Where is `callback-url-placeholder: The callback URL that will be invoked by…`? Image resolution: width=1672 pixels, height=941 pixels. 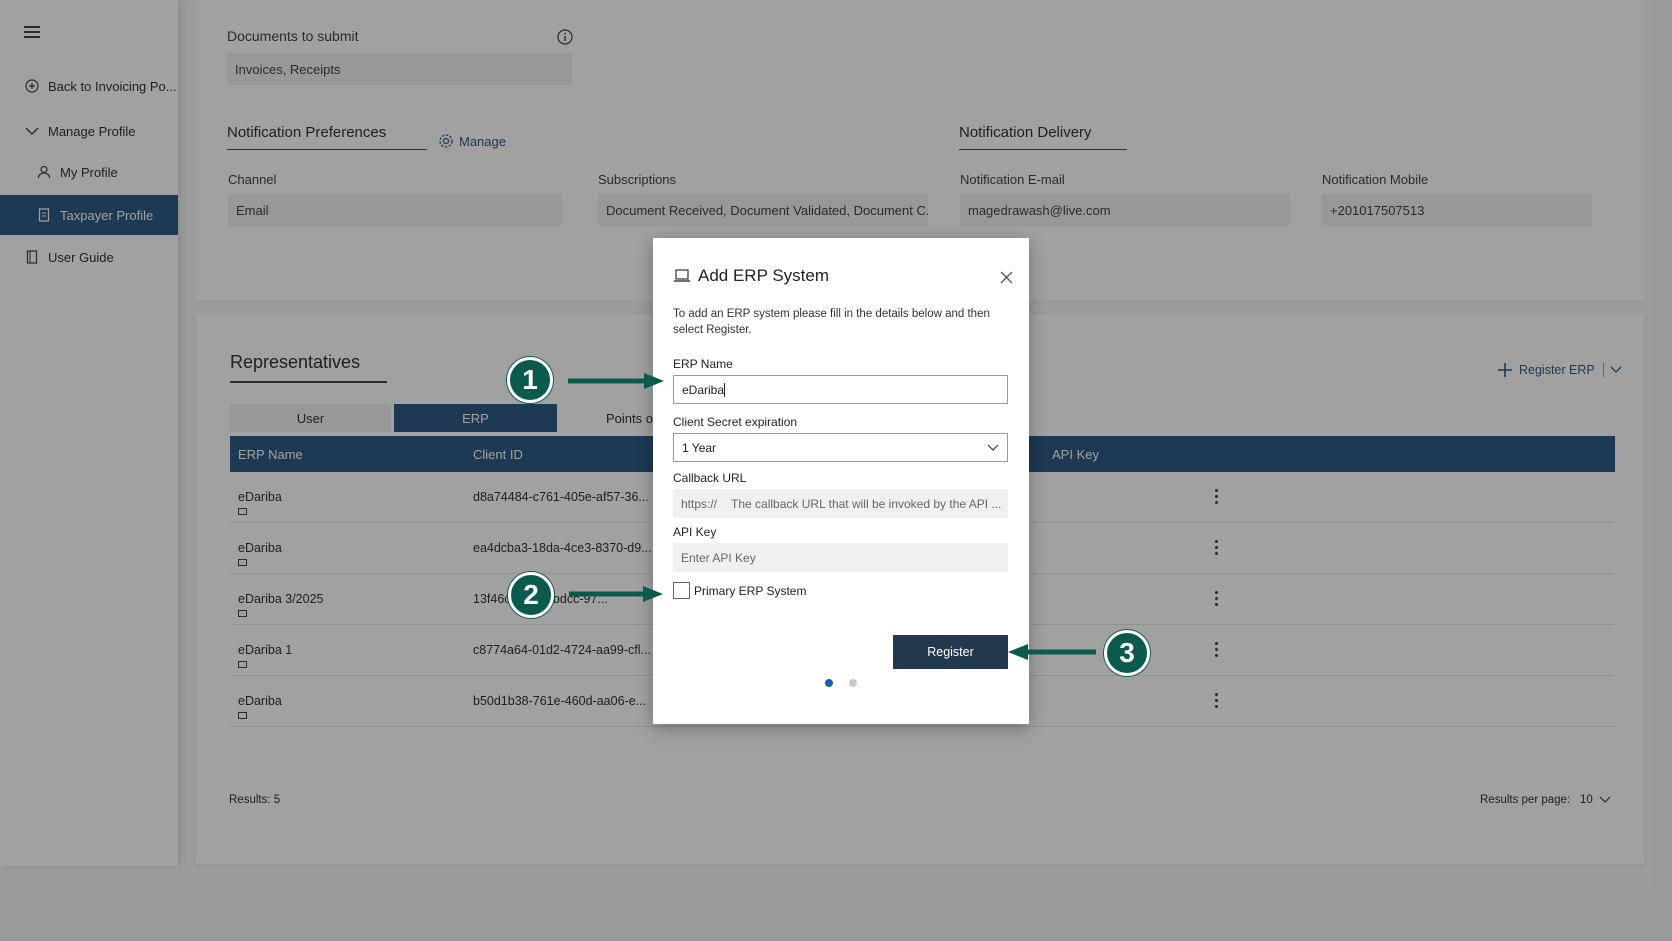 callback-url-placeholder: The callback URL that will be invoked by… is located at coordinates (866, 503).